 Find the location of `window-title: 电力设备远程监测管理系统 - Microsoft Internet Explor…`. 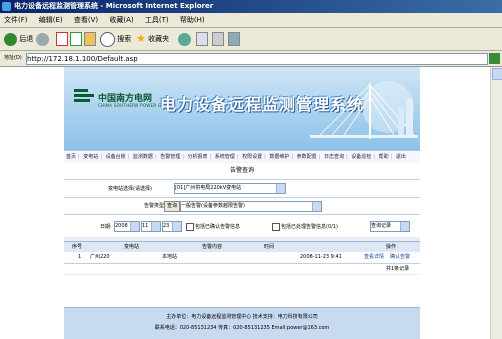

window-title: 电力设备远程监测管理系统 - Microsoft Internet Explor… is located at coordinates (114, 6).